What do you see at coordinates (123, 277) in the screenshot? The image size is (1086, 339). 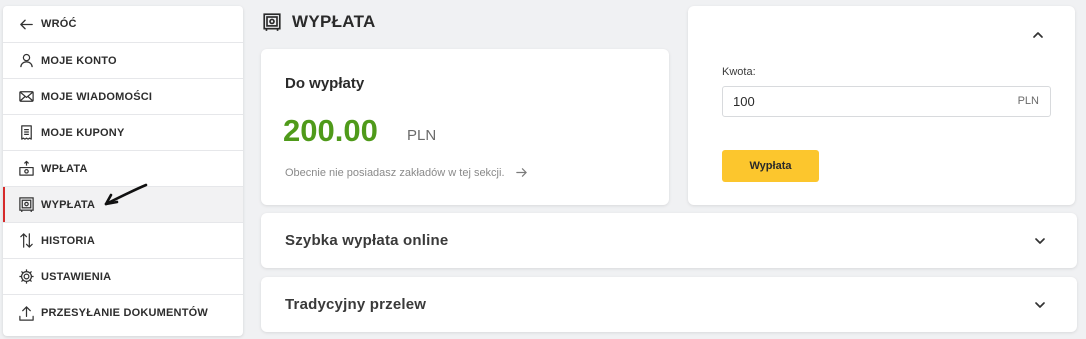 I see `sidebar-item-settings: USTAWIENIA` at bounding box center [123, 277].